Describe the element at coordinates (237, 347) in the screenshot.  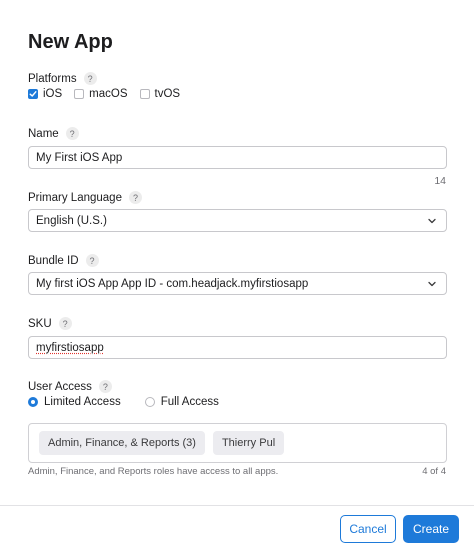
I see `sku-input: myfirstiosapp` at that location.